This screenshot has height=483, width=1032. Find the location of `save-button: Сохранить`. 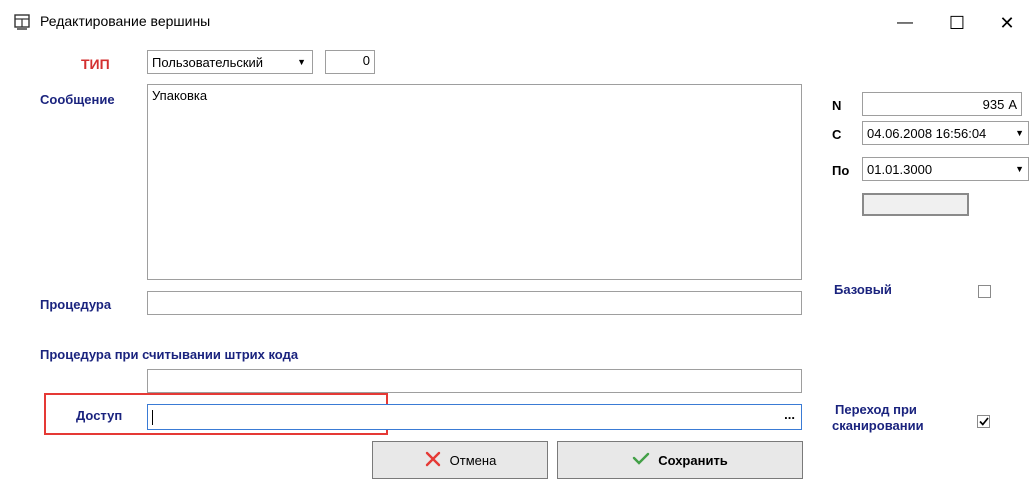

save-button: Сохранить is located at coordinates (680, 460).